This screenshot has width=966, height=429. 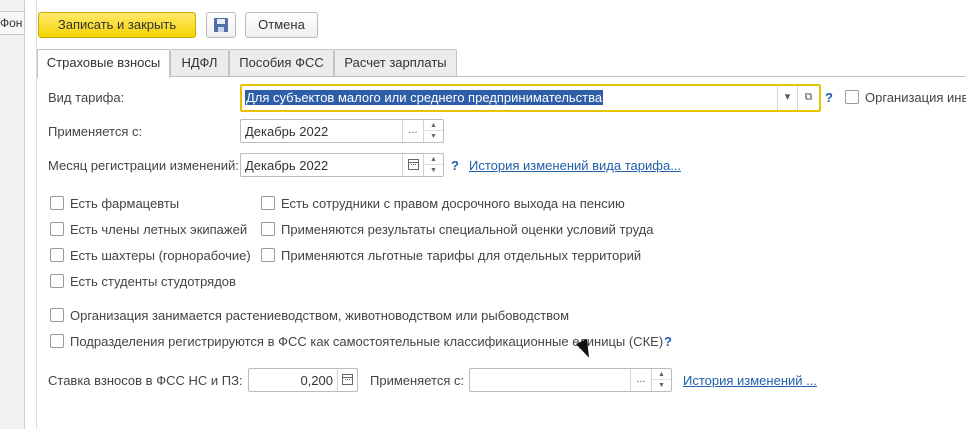 I want to click on reg-month-label: Месяц регистрации изменений:, so click(x=143, y=165).